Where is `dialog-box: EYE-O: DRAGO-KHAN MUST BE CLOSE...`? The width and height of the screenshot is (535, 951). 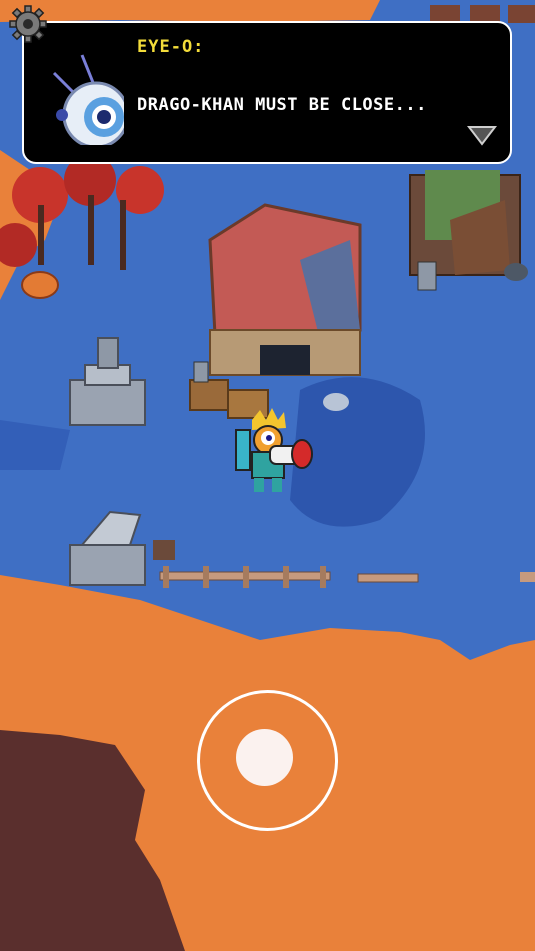 dialog-box: EYE-O: DRAGO-KHAN MUST BE CLOSE... is located at coordinates (267, 92).